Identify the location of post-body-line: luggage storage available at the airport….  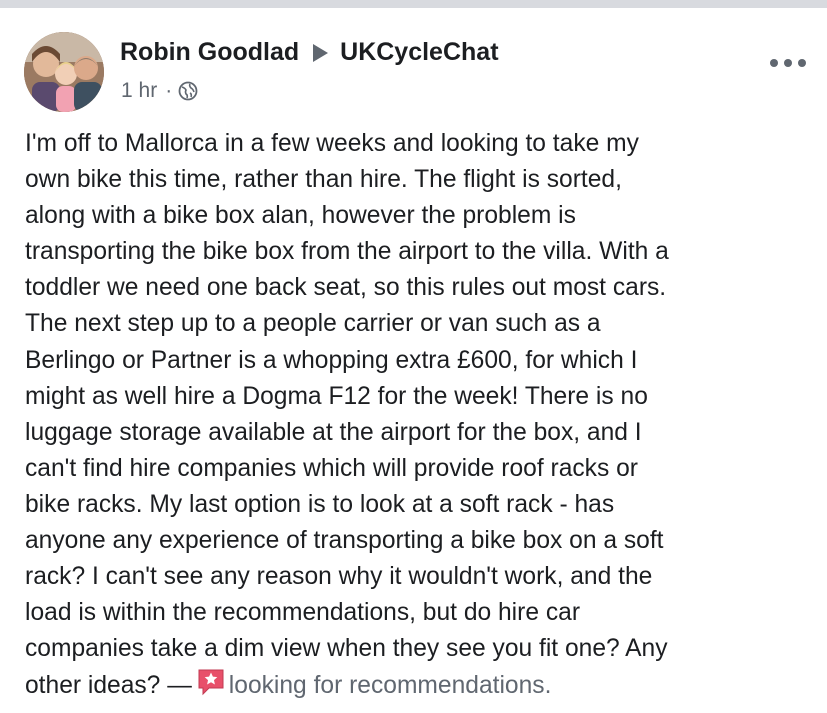
(333, 432).